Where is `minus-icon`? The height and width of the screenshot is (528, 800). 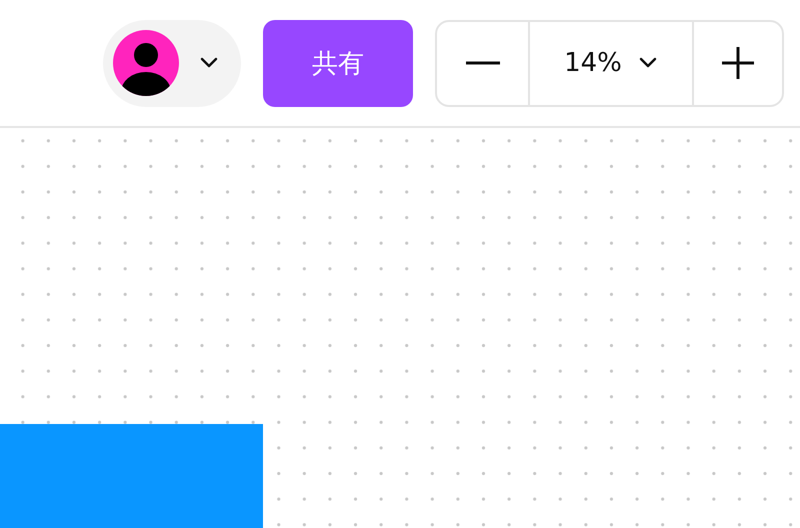 minus-icon is located at coordinates (483, 63).